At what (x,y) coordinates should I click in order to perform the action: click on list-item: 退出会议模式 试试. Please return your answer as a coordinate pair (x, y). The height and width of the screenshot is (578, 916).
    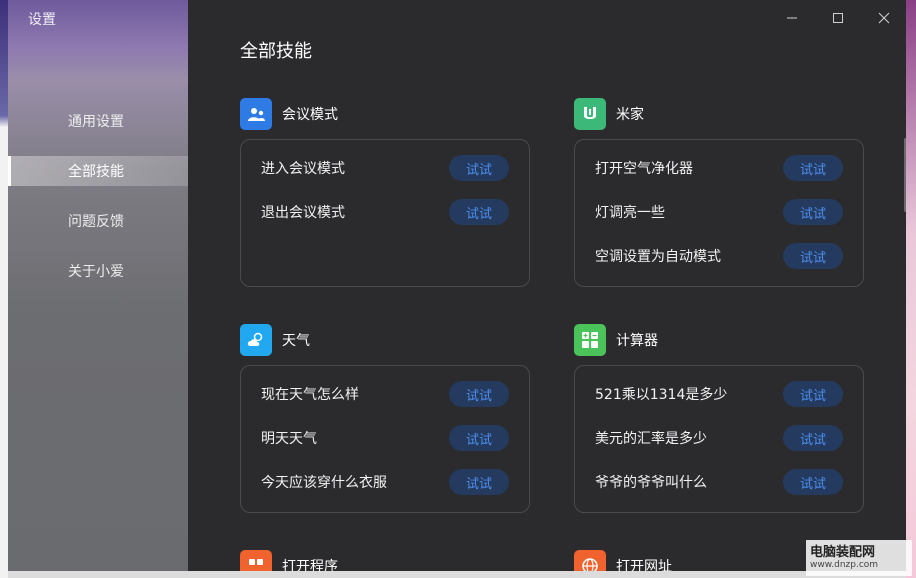
    Looking at the image, I should click on (385, 212).